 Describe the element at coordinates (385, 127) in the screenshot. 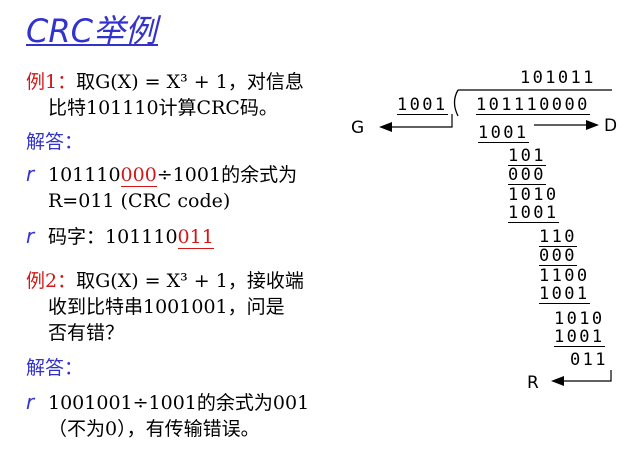

I see `g-arrow-head` at that location.